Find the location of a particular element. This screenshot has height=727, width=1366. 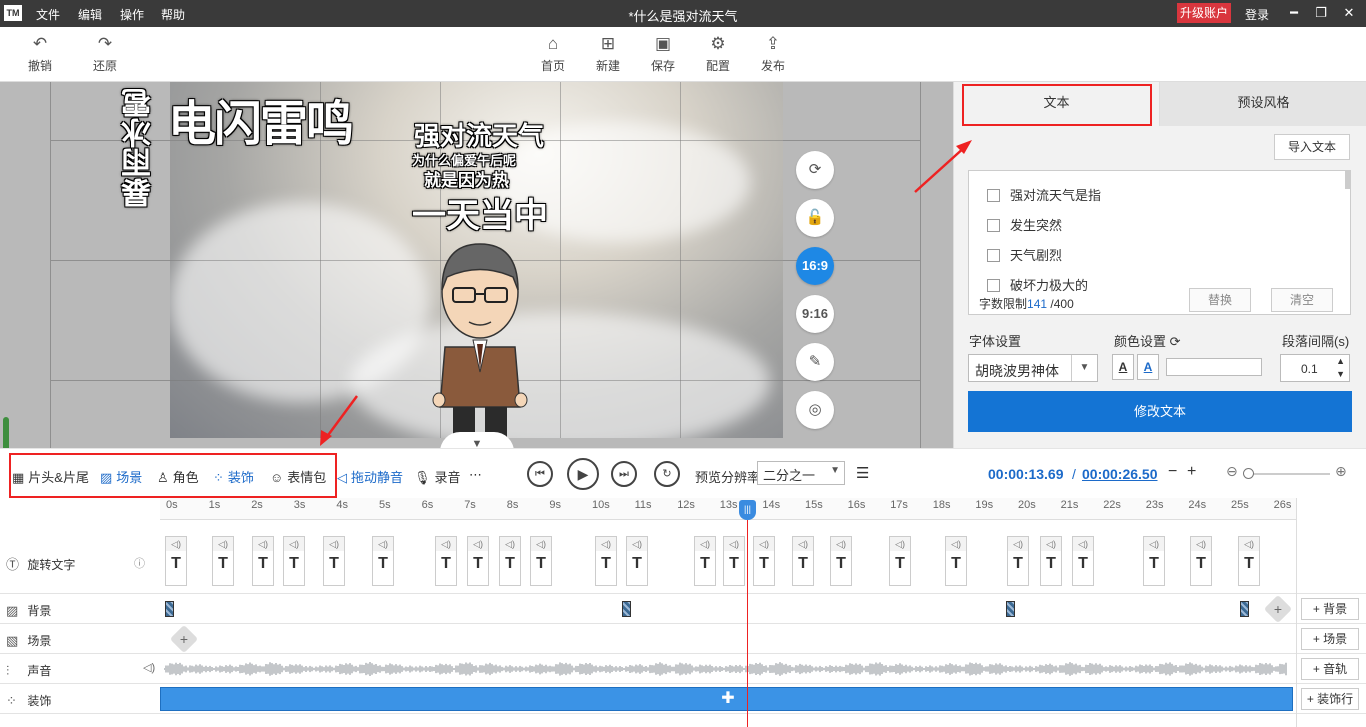

stepper-arrows-icon: ▲ ▼ is located at coordinates (1340, 368).